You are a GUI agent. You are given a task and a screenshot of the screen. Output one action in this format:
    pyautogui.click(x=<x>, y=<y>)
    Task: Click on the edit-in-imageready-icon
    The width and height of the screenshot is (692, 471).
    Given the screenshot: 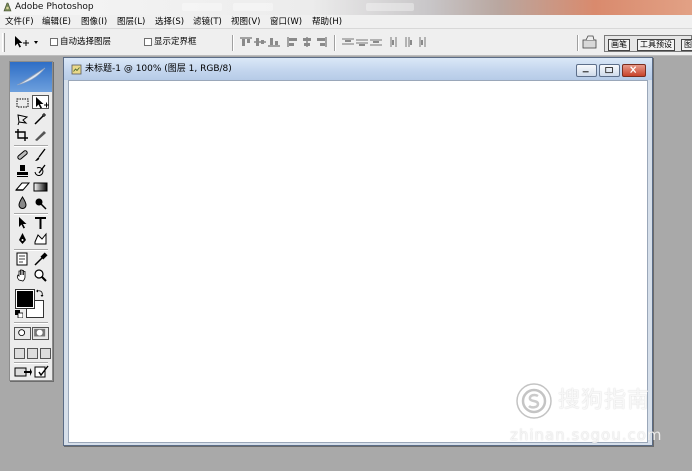 What is the action you would take?
    pyautogui.click(x=42, y=371)
    